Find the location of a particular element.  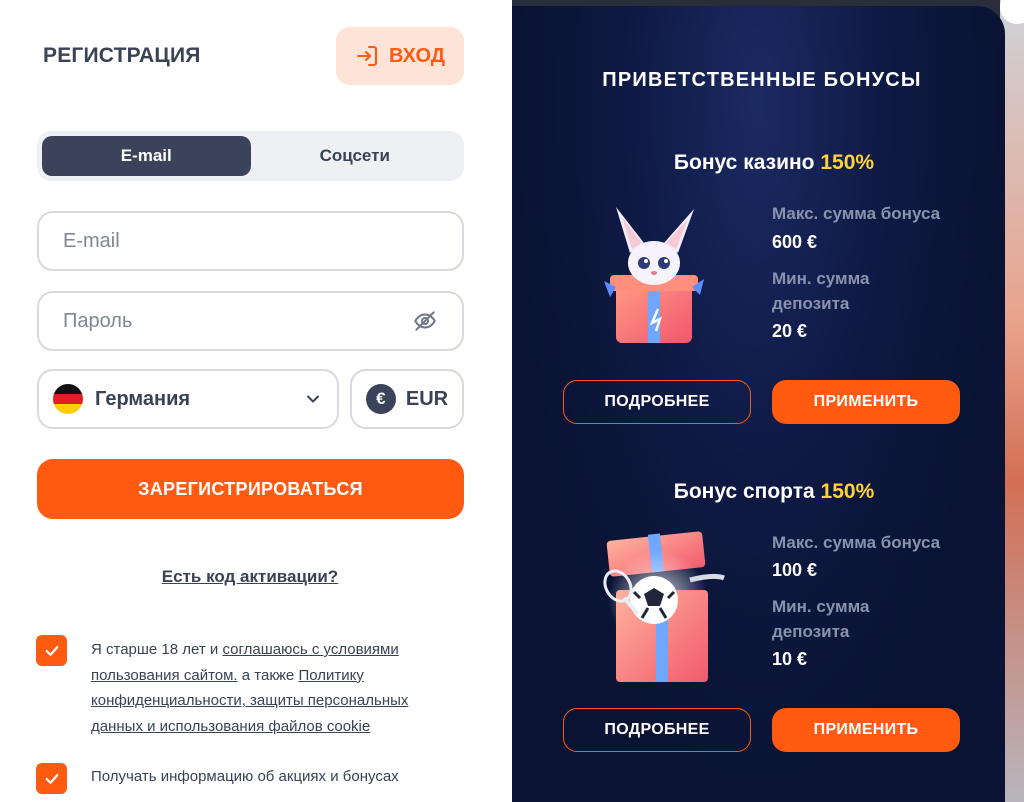

casino-min-label: Мин. сумма is located at coordinates (821, 278).